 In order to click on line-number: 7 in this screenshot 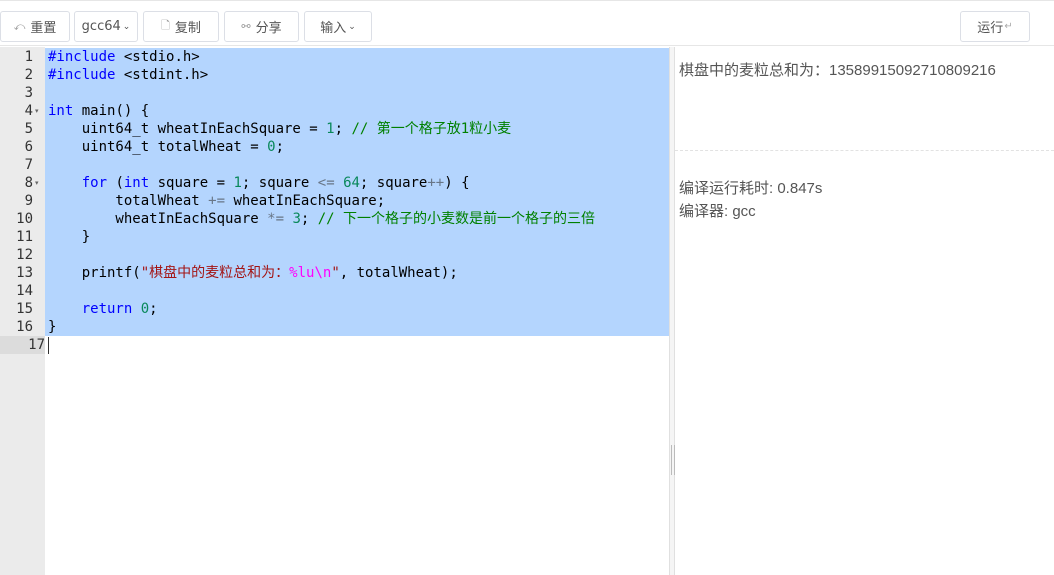, I will do `click(28, 165)`.